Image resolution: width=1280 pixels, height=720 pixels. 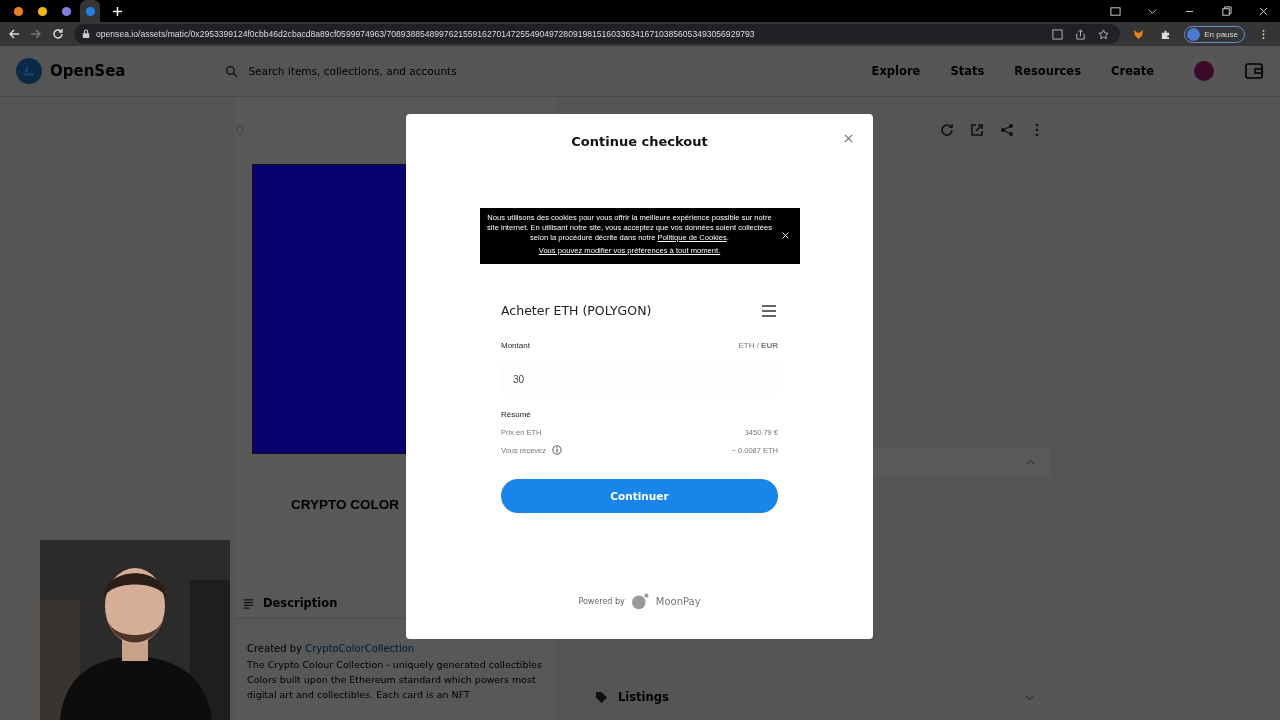 What do you see at coordinates (345, 504) in the screenshot?
I see `item-title: CRYPTO COLOR` at bounding box center [345, 504].